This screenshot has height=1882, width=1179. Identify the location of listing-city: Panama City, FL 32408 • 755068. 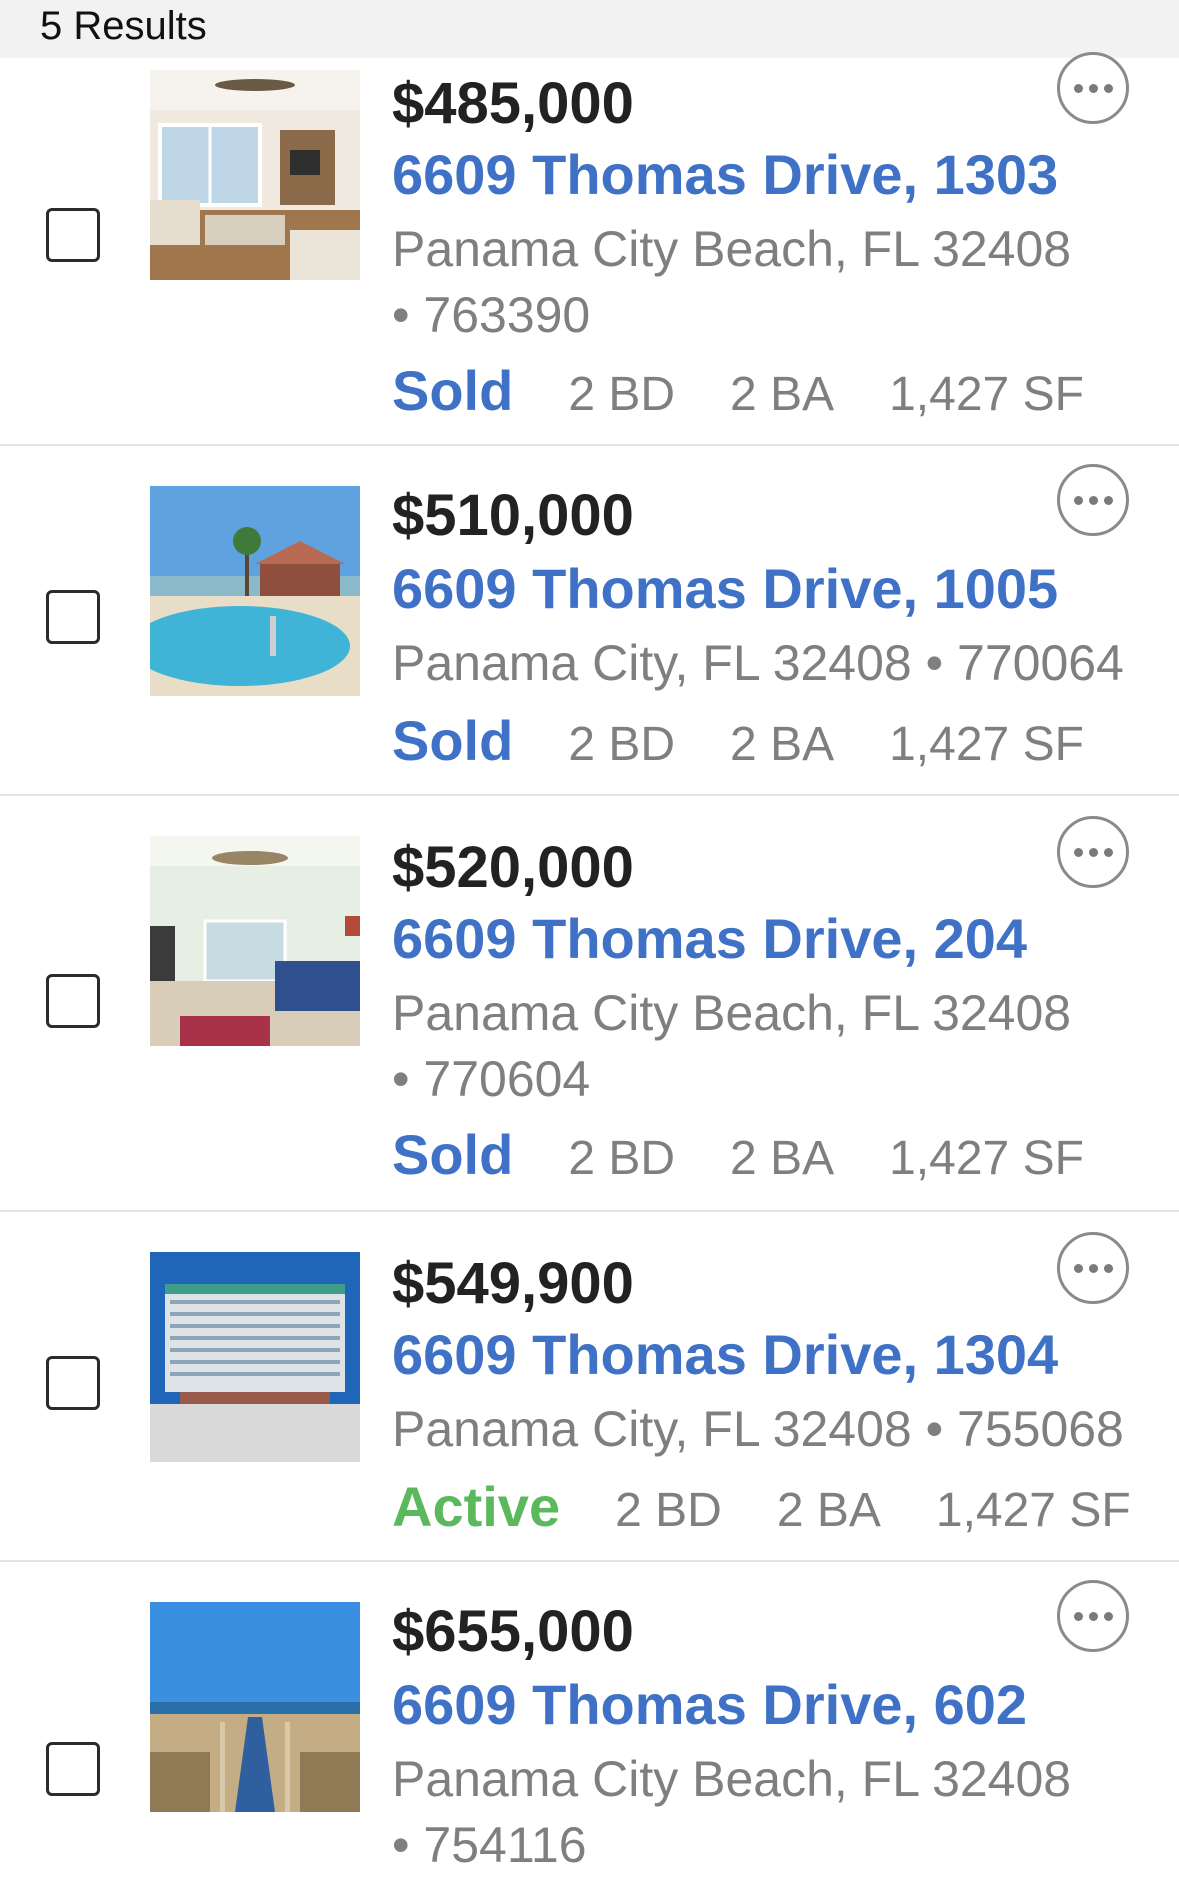
(758, 1429).